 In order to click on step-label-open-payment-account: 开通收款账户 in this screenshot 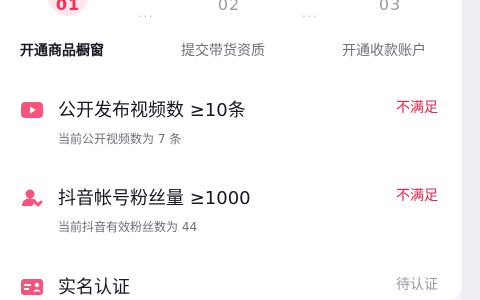, I will do `click(384, 50)`.